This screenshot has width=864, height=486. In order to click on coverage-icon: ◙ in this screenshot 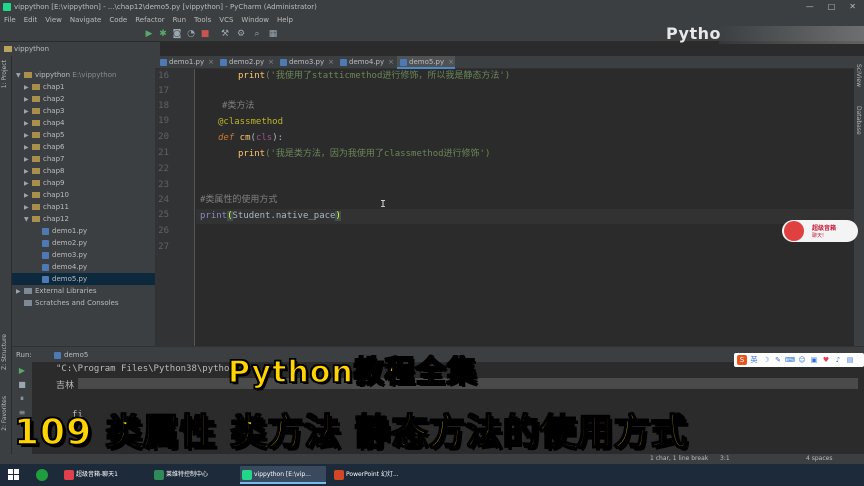, I will do `click(177, 34)`.